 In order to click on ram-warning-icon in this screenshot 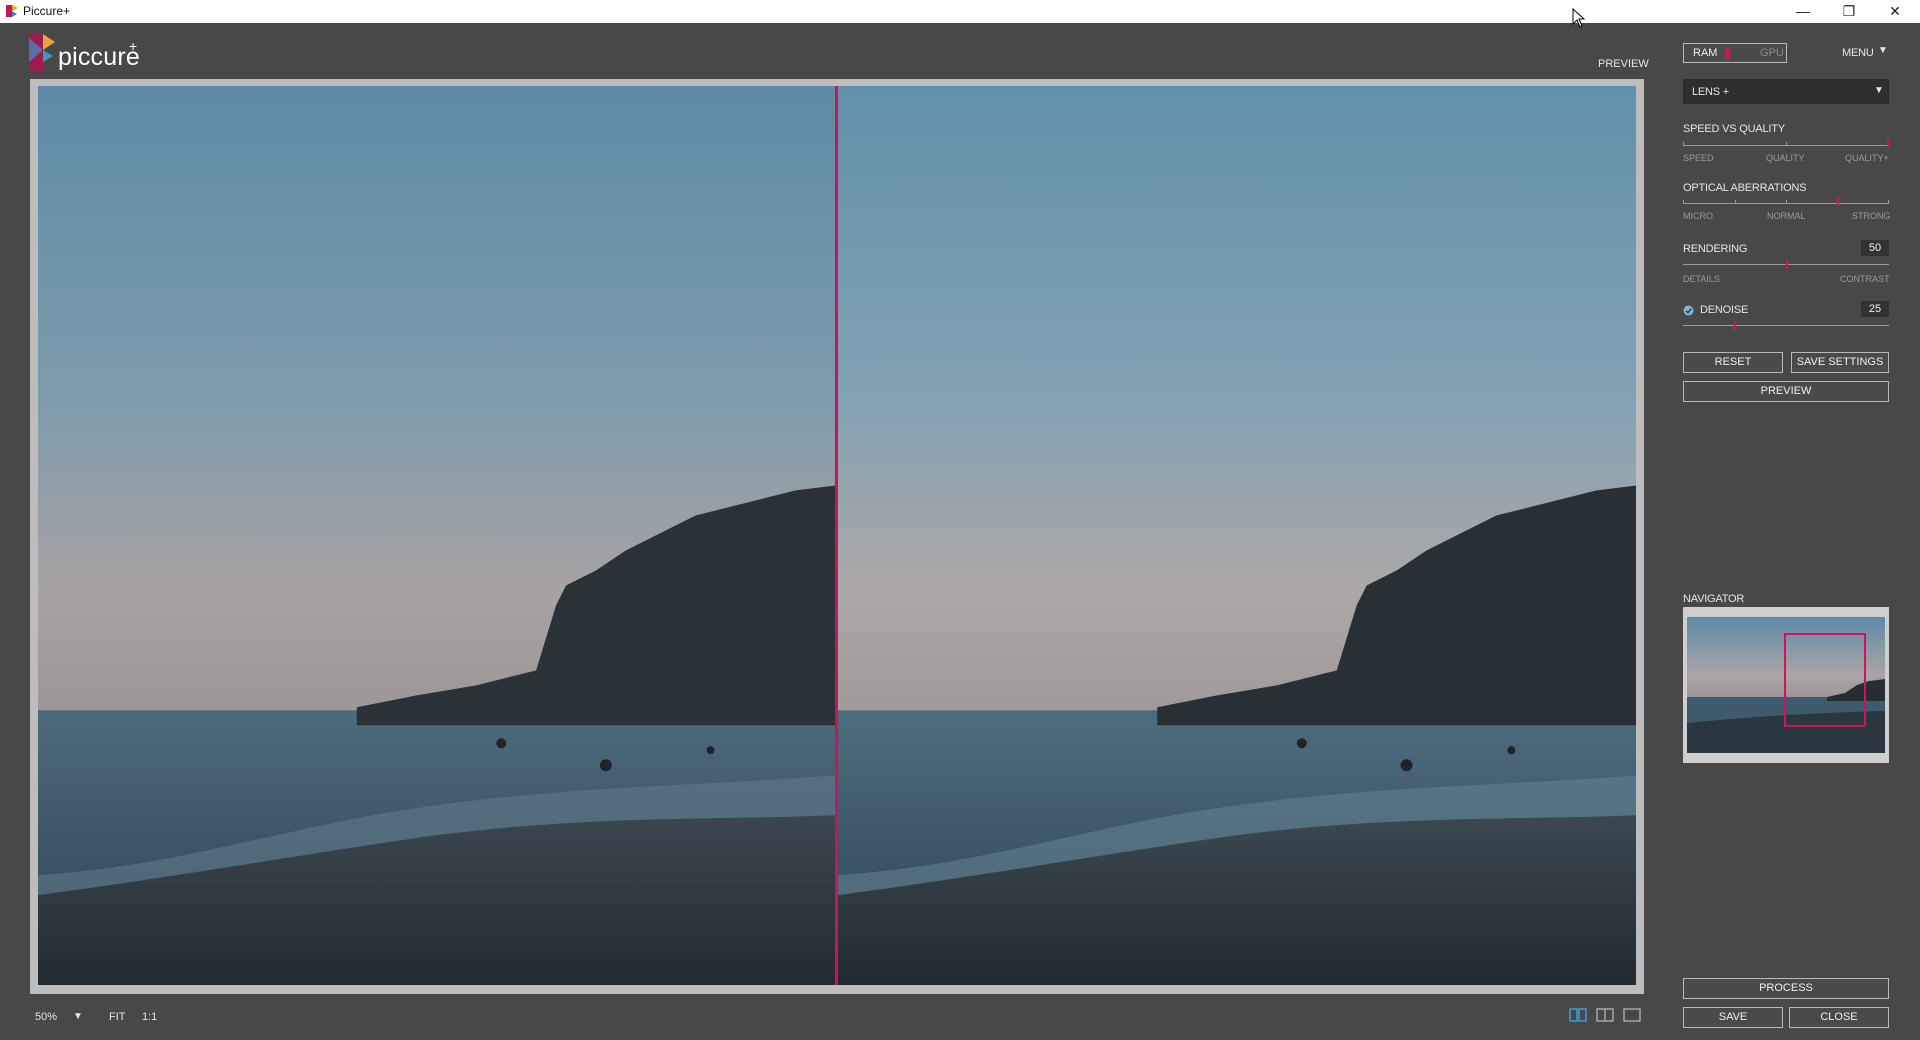, I will do `click(1727, 54)`.